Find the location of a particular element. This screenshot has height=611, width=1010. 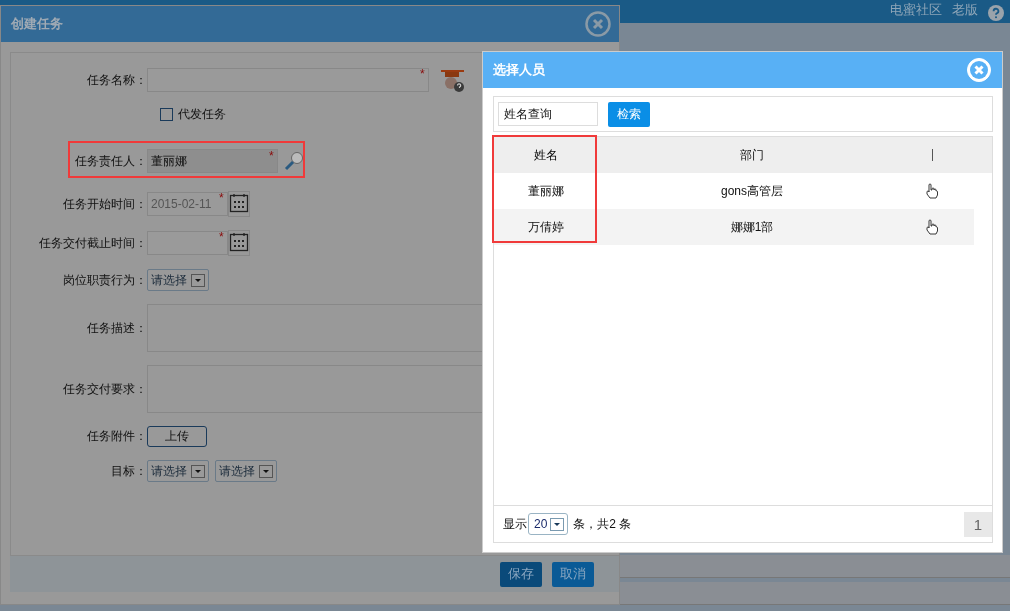

field-value: 董丽娜 is located at coordinates (169, 161).